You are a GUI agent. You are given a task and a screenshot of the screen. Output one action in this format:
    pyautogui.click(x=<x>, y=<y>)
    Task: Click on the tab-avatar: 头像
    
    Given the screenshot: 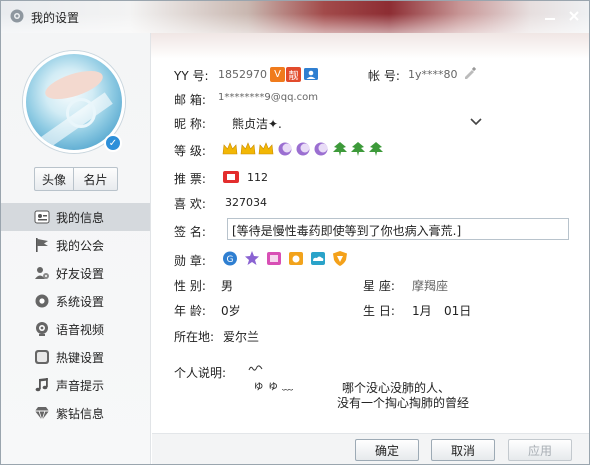 What is the action you would take?
    pyautogui.click(x=54, y=179)
    